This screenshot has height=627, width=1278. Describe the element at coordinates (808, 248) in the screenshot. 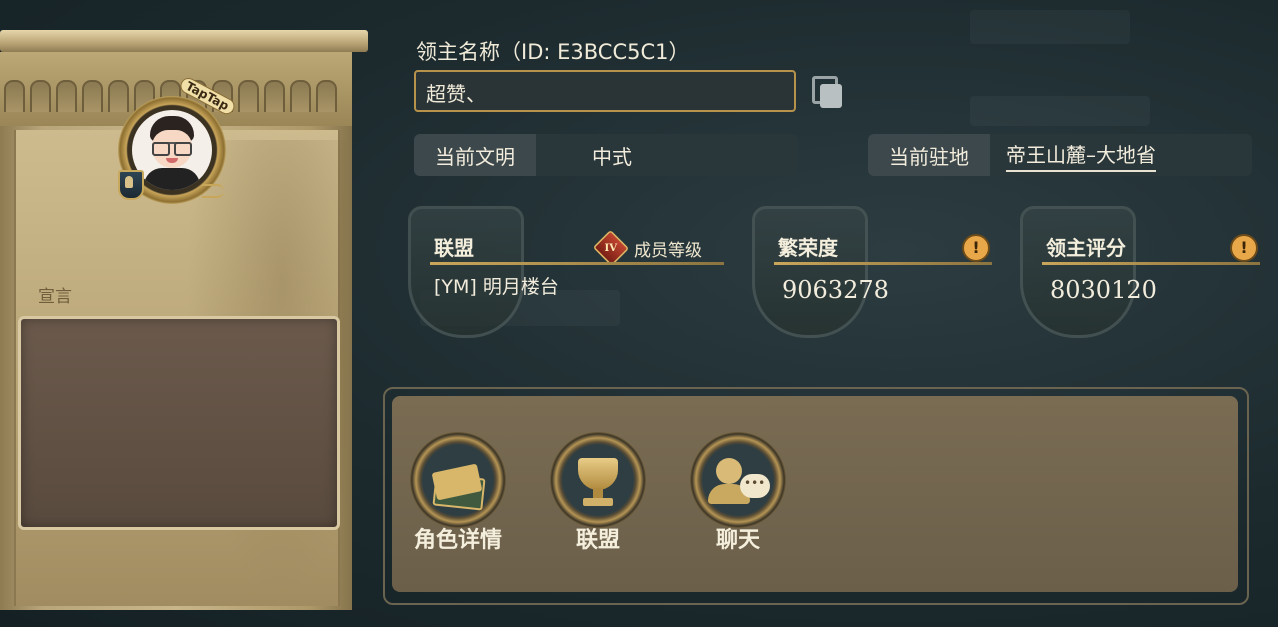

I see `prosperity-label: 繁荣度` at that location.